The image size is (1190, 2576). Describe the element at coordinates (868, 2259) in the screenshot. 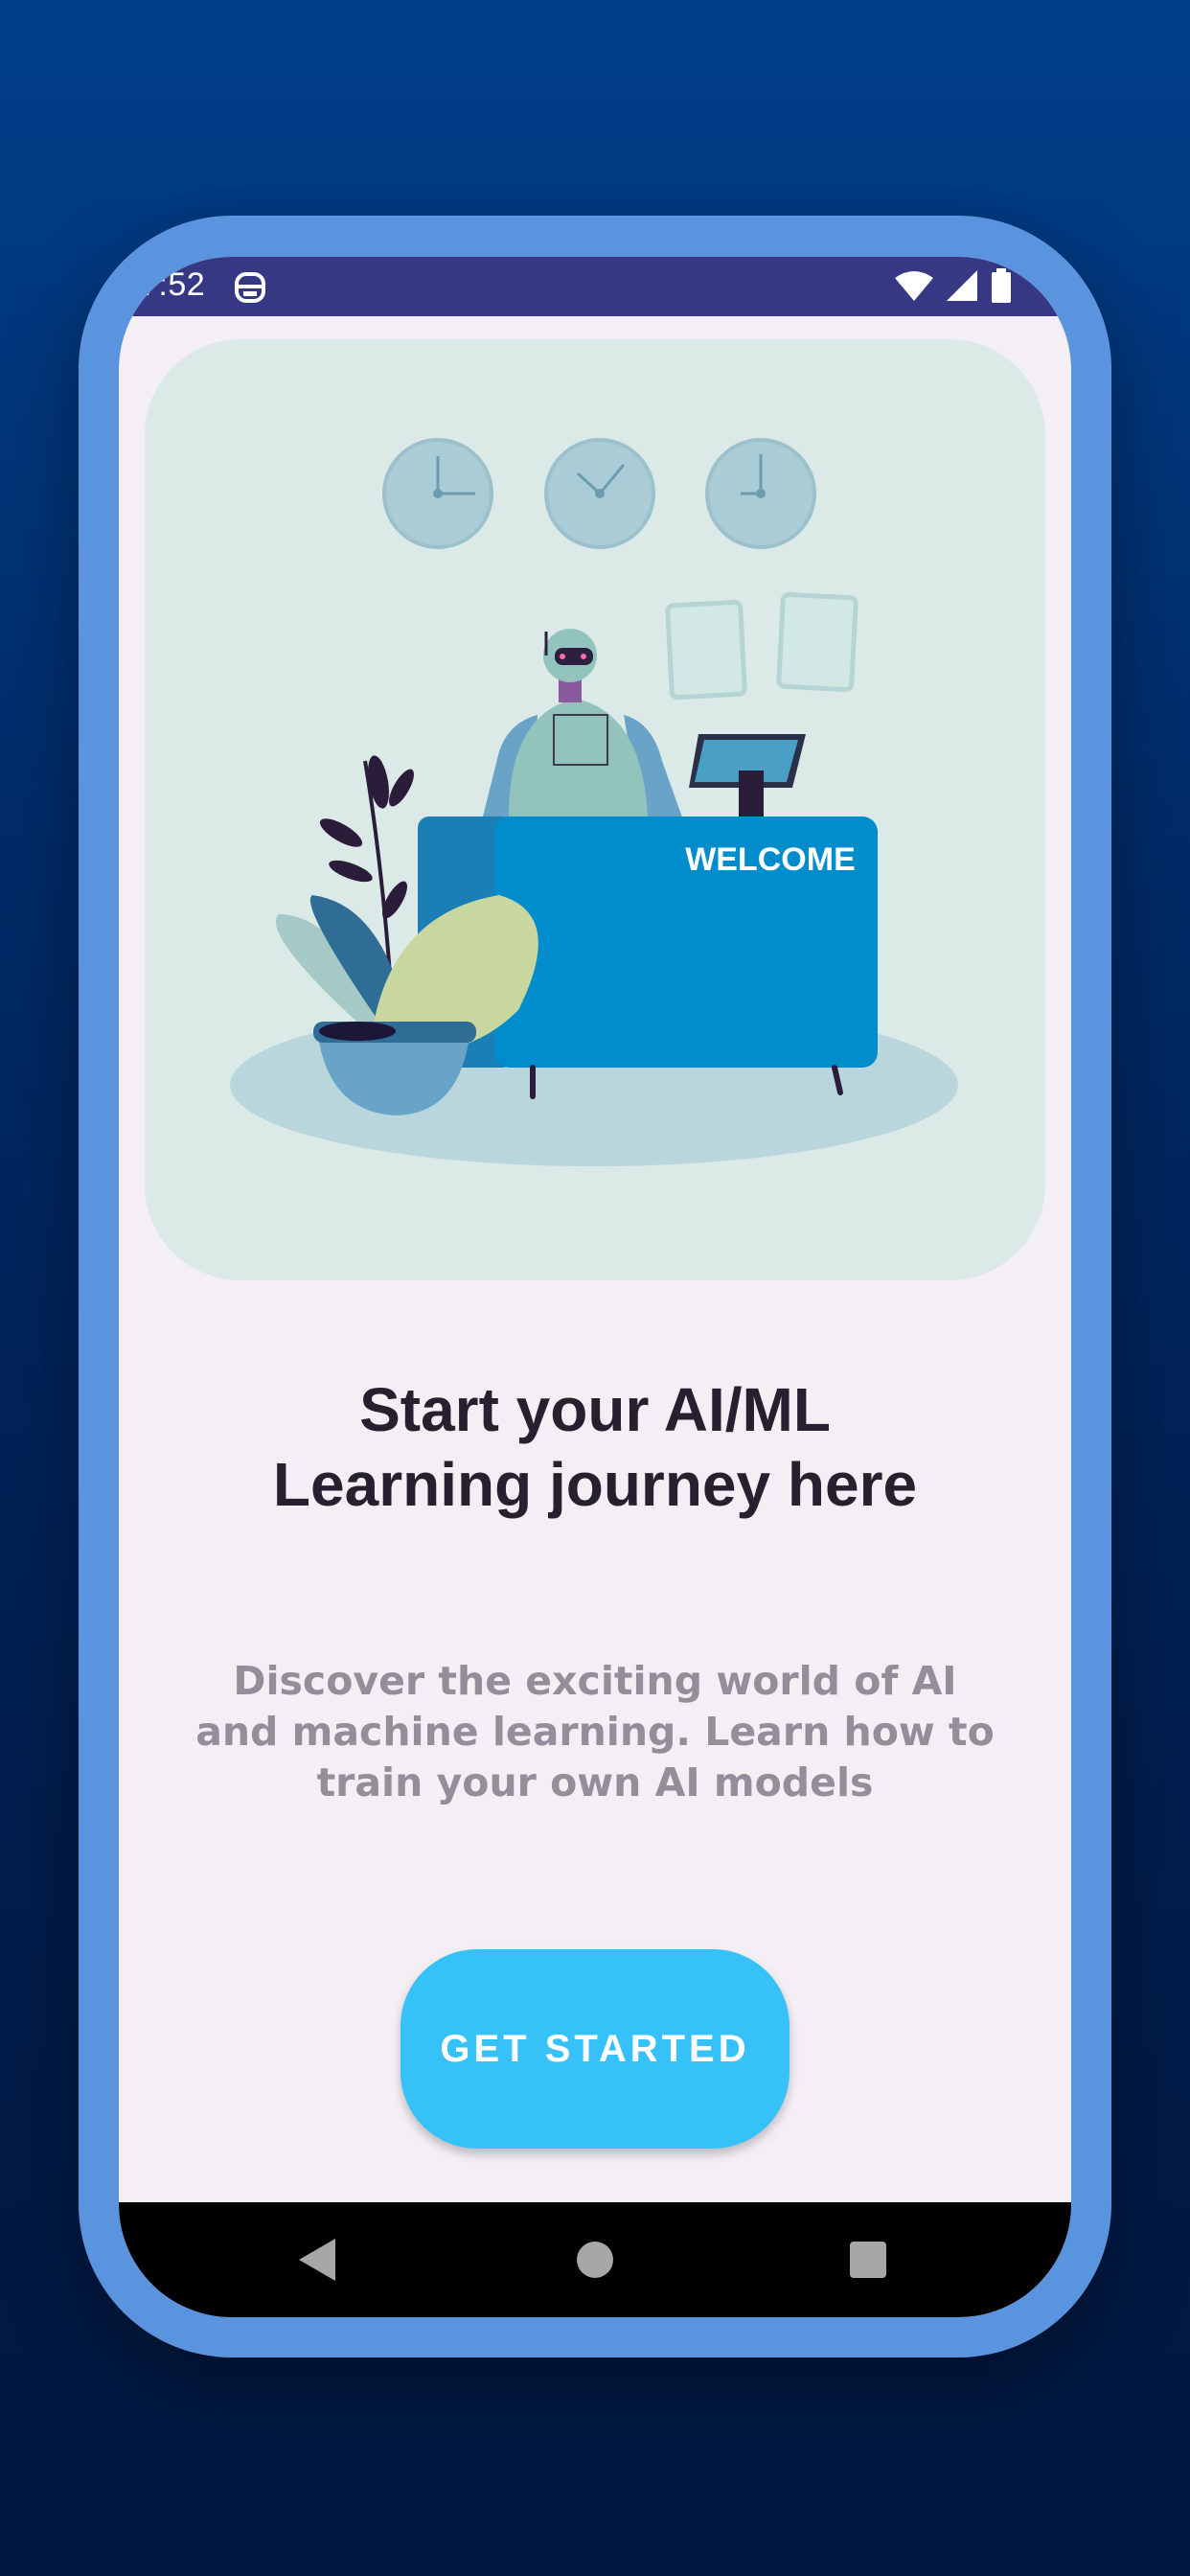

I see `recents-icon` at that location.